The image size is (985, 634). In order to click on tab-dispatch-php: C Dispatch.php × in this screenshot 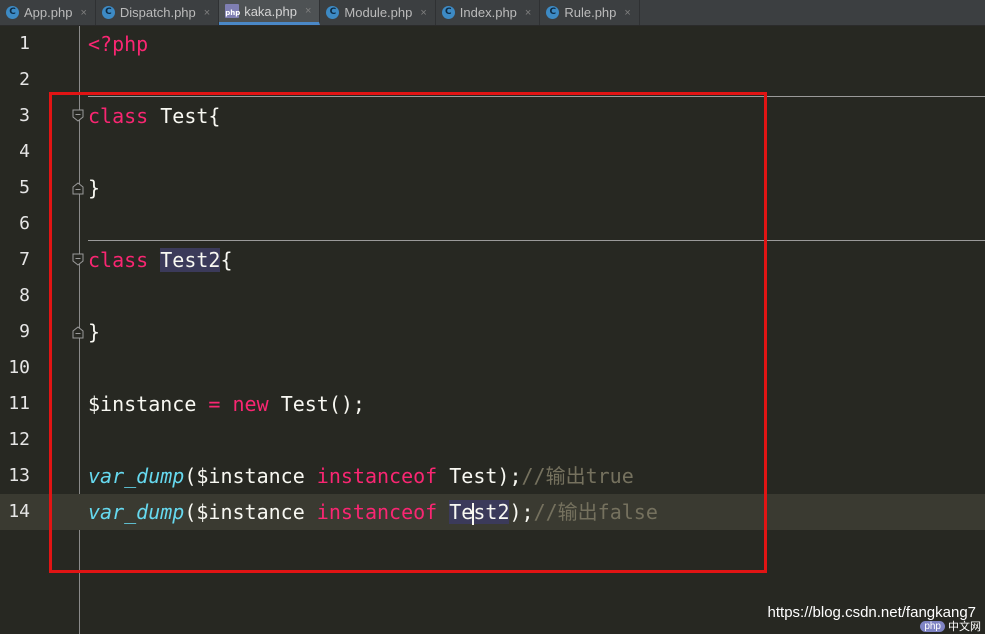, I will do `click(158, 12)`.